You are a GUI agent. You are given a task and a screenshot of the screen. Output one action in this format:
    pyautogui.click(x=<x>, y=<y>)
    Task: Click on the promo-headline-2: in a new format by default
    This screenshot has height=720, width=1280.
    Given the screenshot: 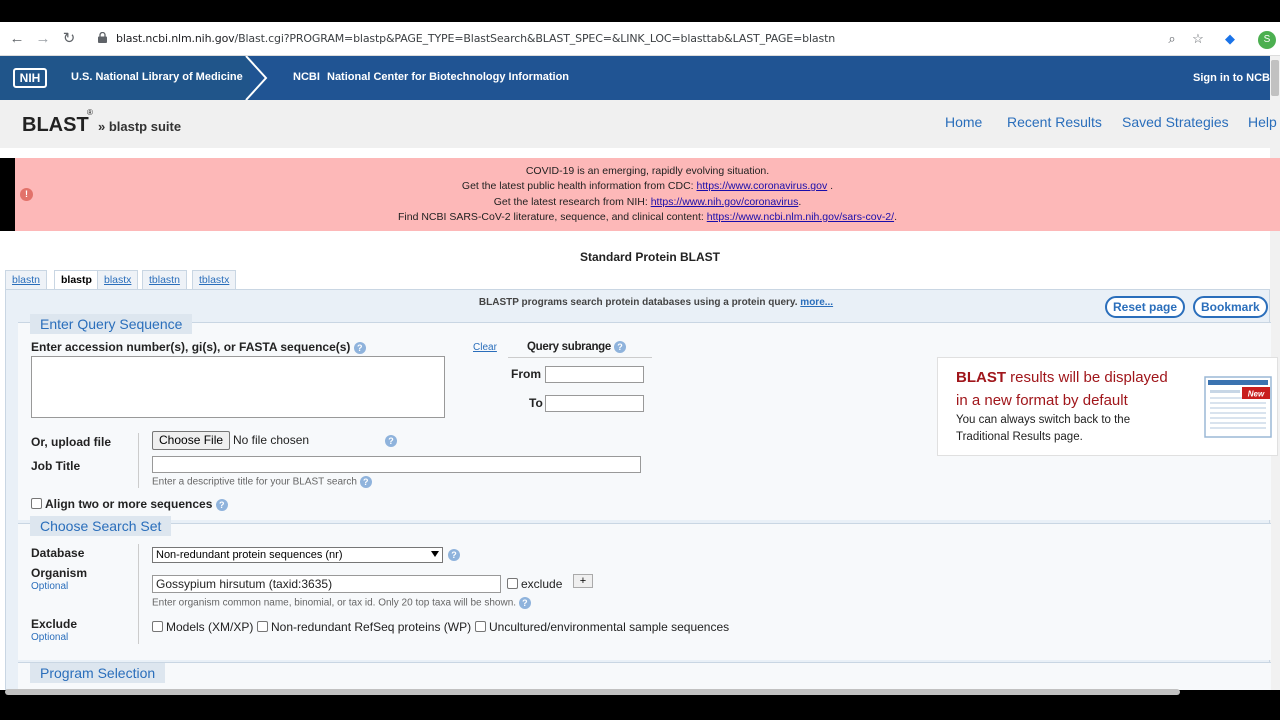 What is the action you would take?
    pyautogui.click(x=1042, y=400)
    